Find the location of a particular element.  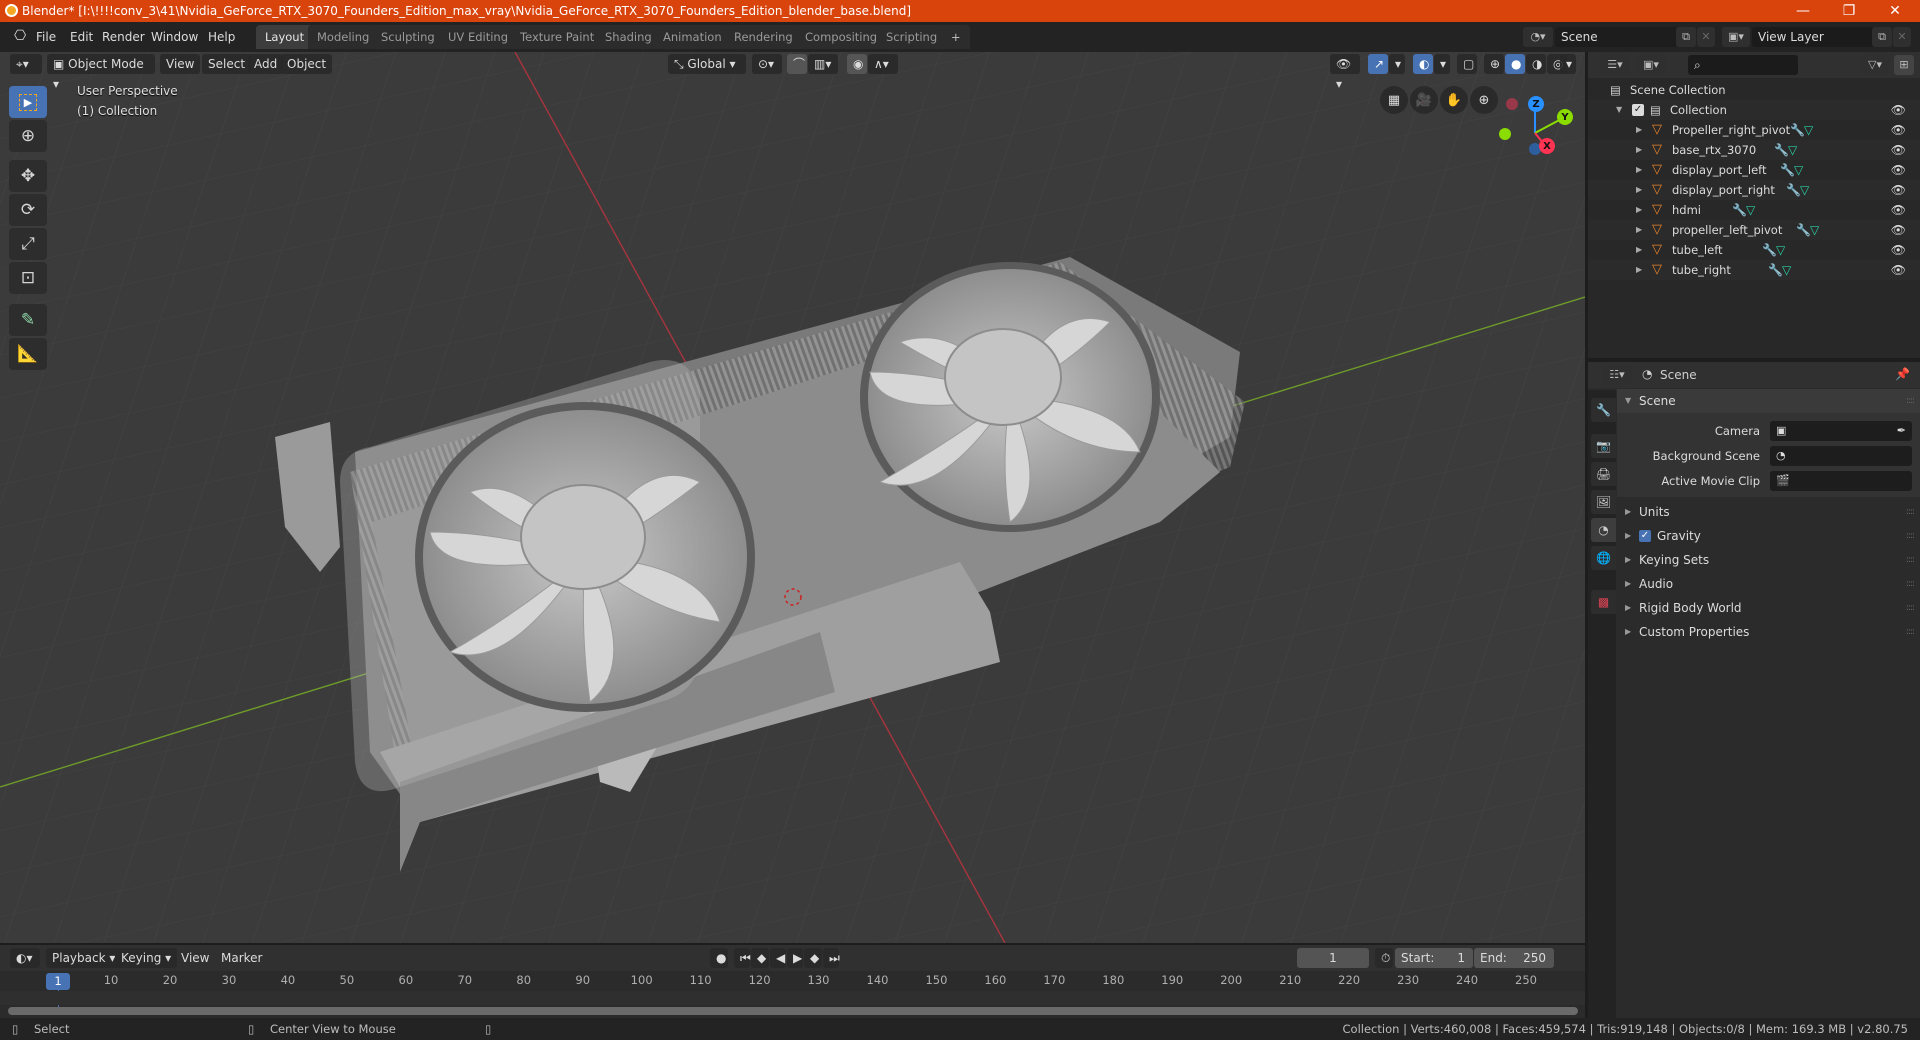

mode-dropdown: ▣ Object Mode ▾ is located at coordinates (101, 72).